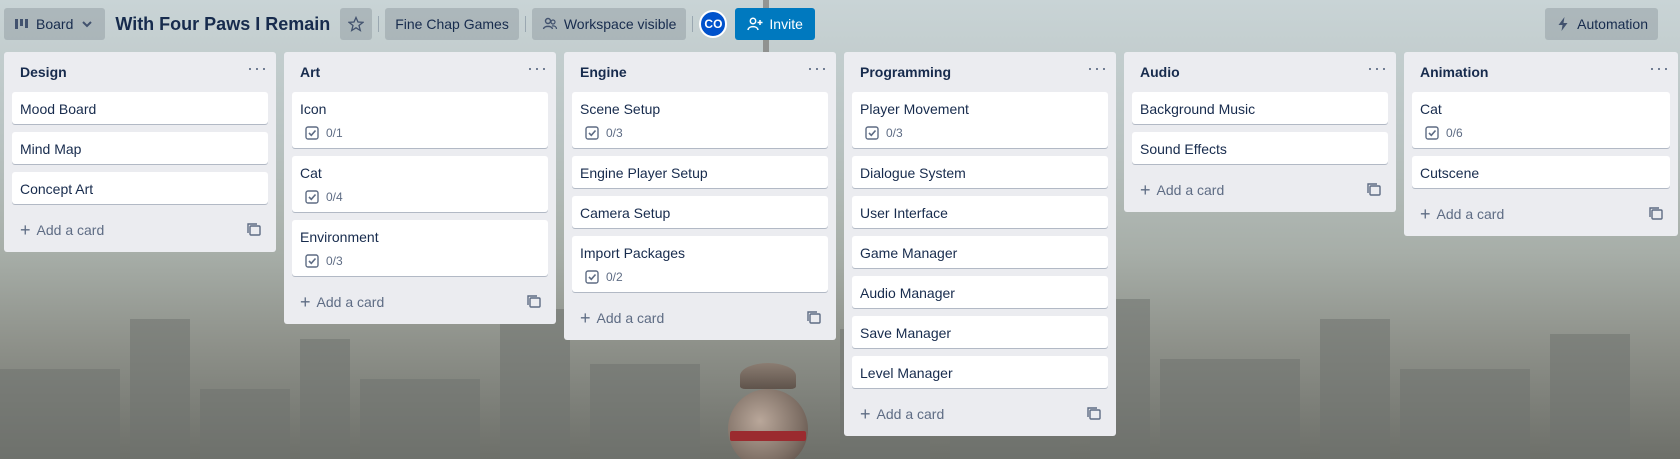  What do you see at coordinates (980, 292) in the screenshot?
I see `card: Audio Manager` at bounding box center [980, 292].